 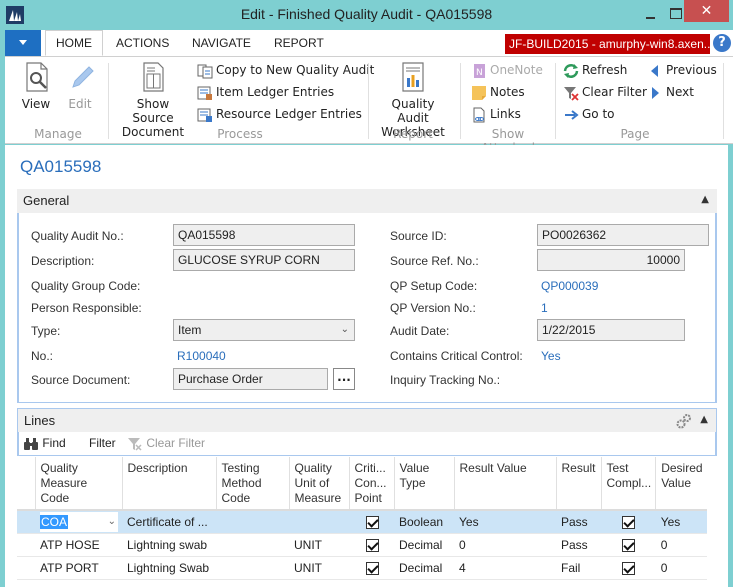 I want to click on cell-uom, so click(x=319, y=522).